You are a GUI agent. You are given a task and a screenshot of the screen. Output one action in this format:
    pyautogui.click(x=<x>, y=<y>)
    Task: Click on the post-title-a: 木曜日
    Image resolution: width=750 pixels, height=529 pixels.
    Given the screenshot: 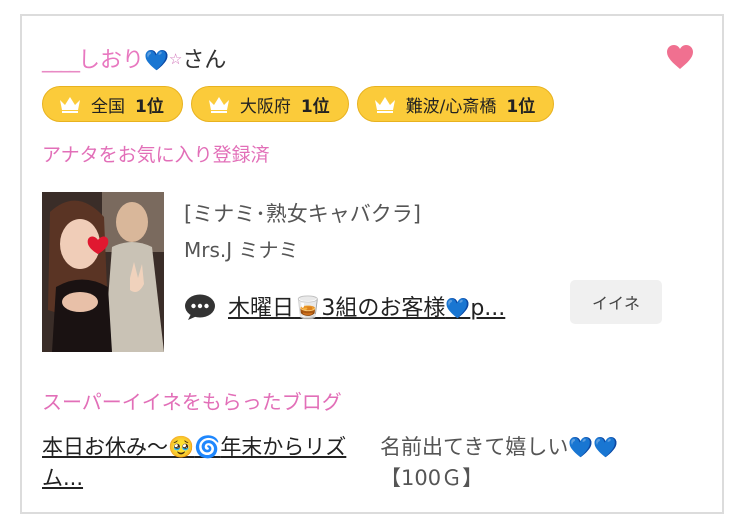 What is the action you would take?
    pyautogui.click(x=261, y=308)
    